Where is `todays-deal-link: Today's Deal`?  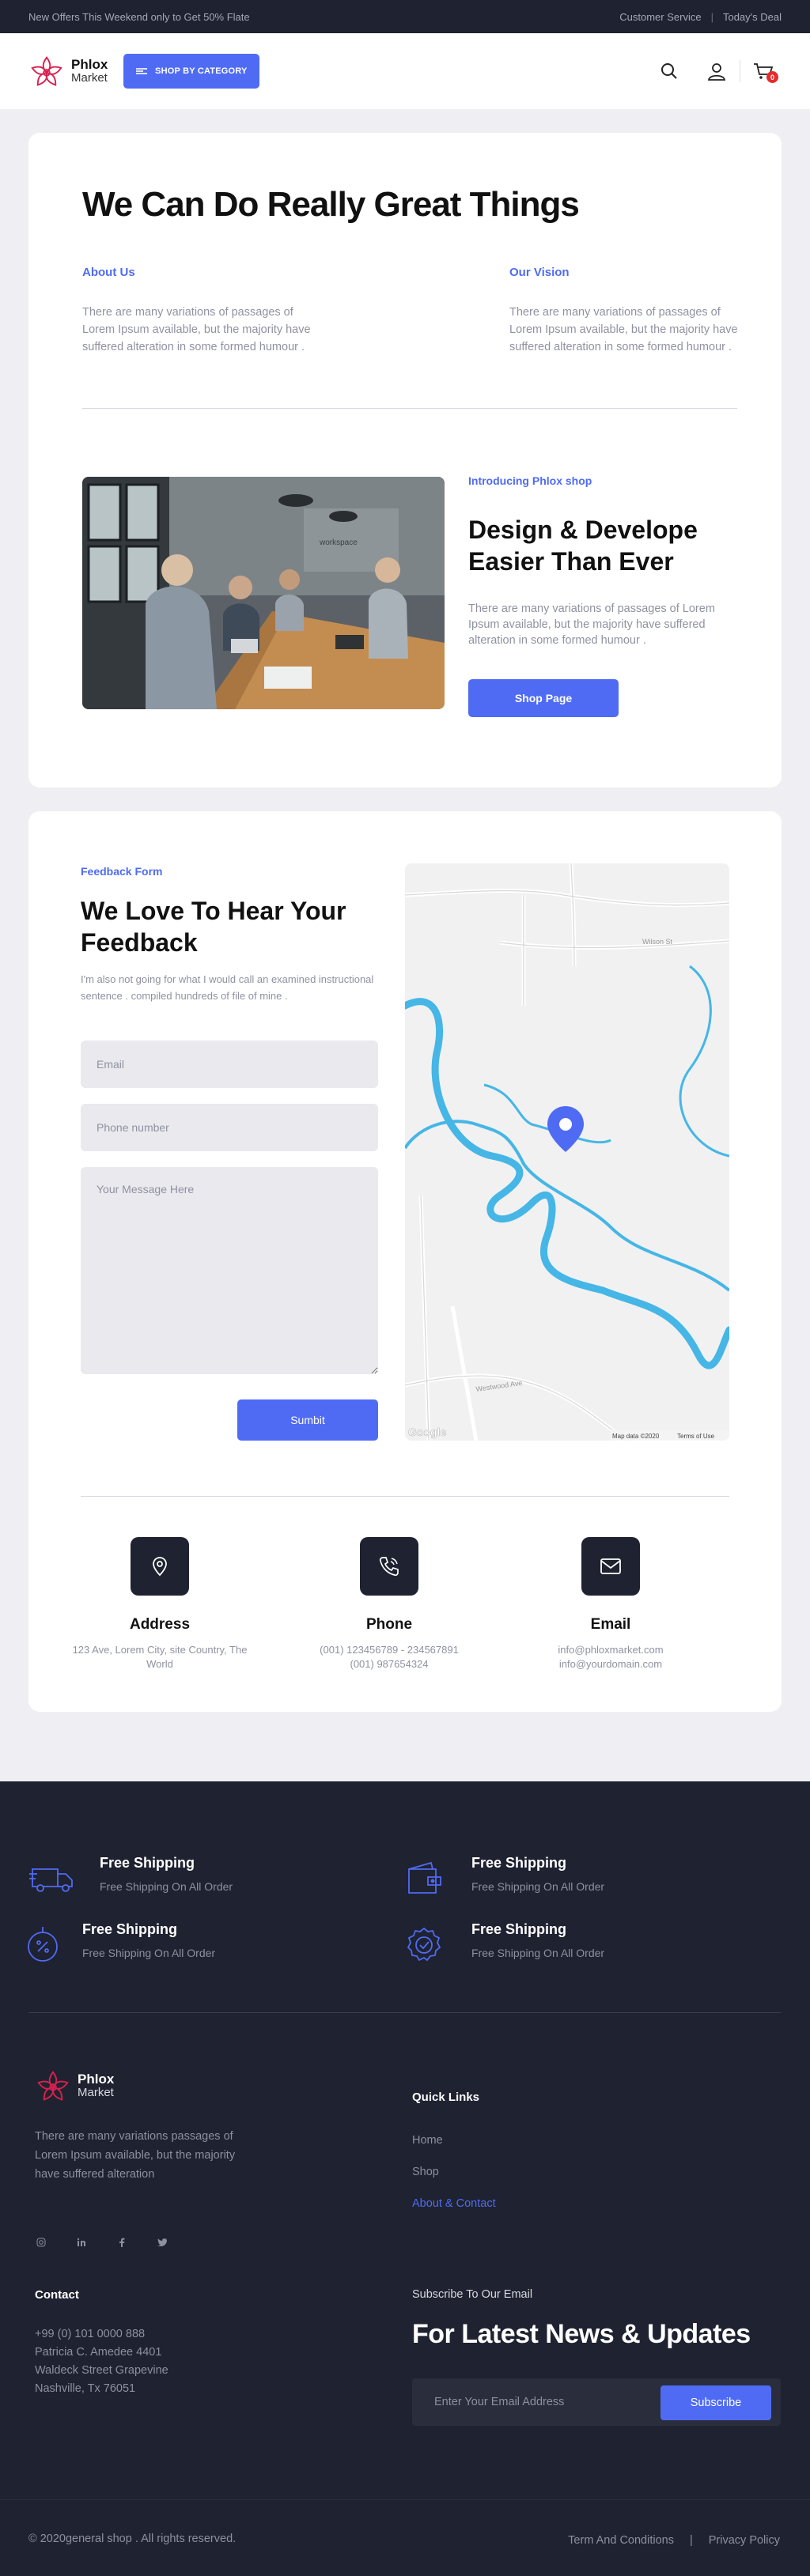 todays-deal-link: Today's Deal is located at coordinates (752, 17).